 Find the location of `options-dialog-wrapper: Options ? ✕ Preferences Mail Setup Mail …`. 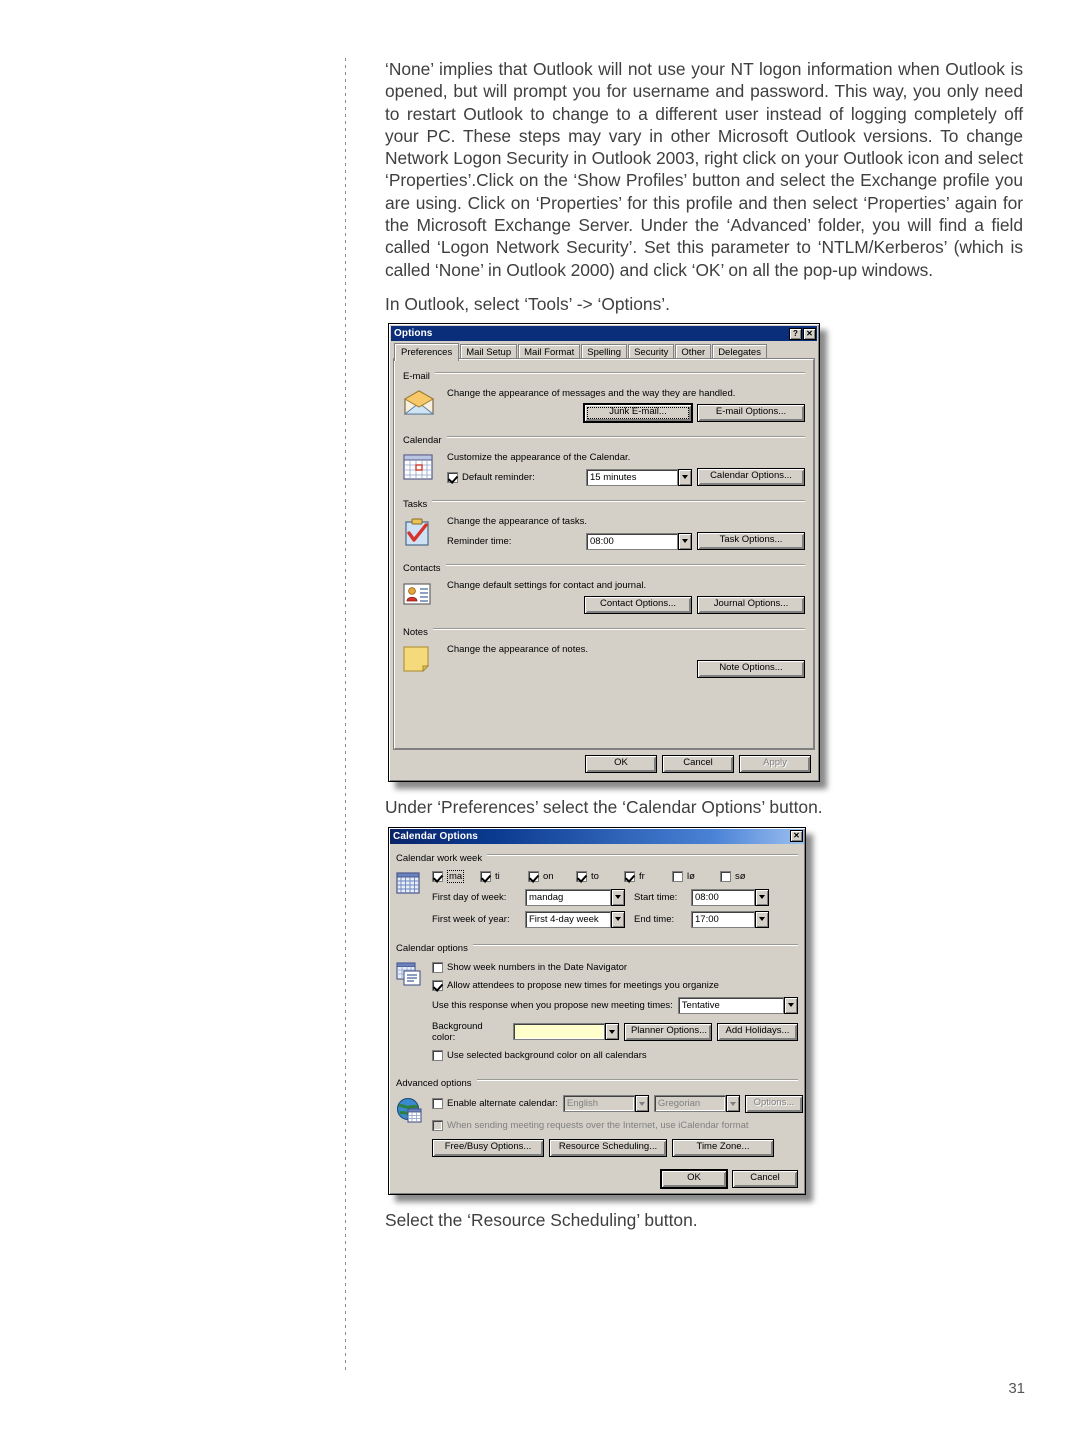

options-dialog-wrapper: Options ? ✕ Preferences Mail Setup Mail … is located at coordinates (607, 556).